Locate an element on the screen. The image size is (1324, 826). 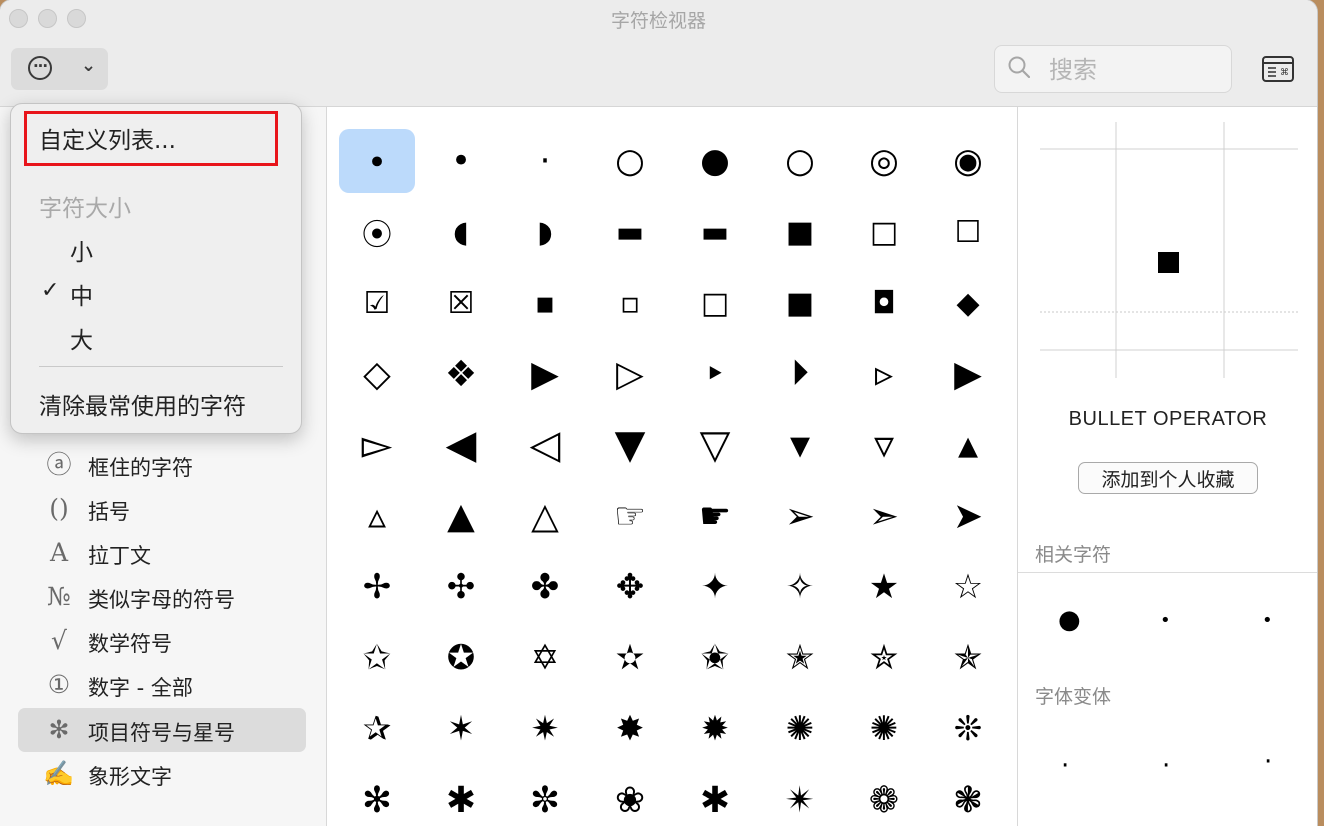
keyboard-viewer-icon: ⌘ is located at coordinates (1278, 69).